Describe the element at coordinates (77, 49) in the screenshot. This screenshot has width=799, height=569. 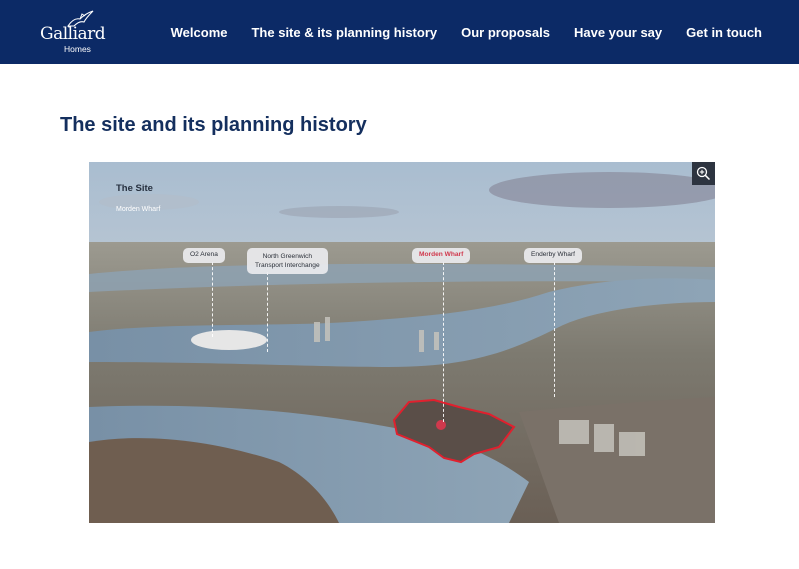
I see `logo-subtext: Homes` at that location.